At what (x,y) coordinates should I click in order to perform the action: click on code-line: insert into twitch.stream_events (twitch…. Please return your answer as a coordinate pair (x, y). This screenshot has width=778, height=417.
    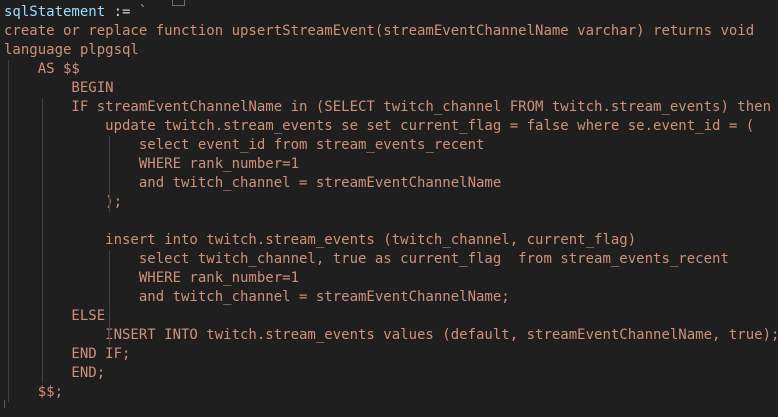
    Looking at the image, I should click on (320, 240).